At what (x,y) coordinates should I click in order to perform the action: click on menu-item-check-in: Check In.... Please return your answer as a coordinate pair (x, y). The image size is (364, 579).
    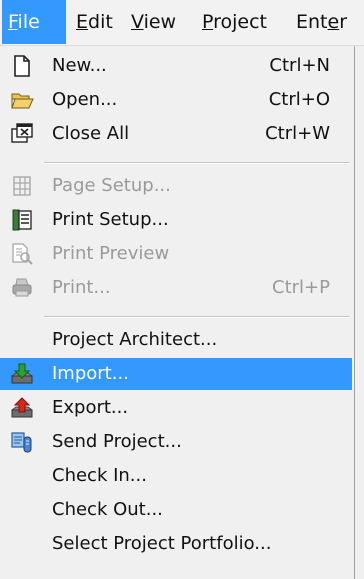
    Looking at the image, I should click on (176, 476).